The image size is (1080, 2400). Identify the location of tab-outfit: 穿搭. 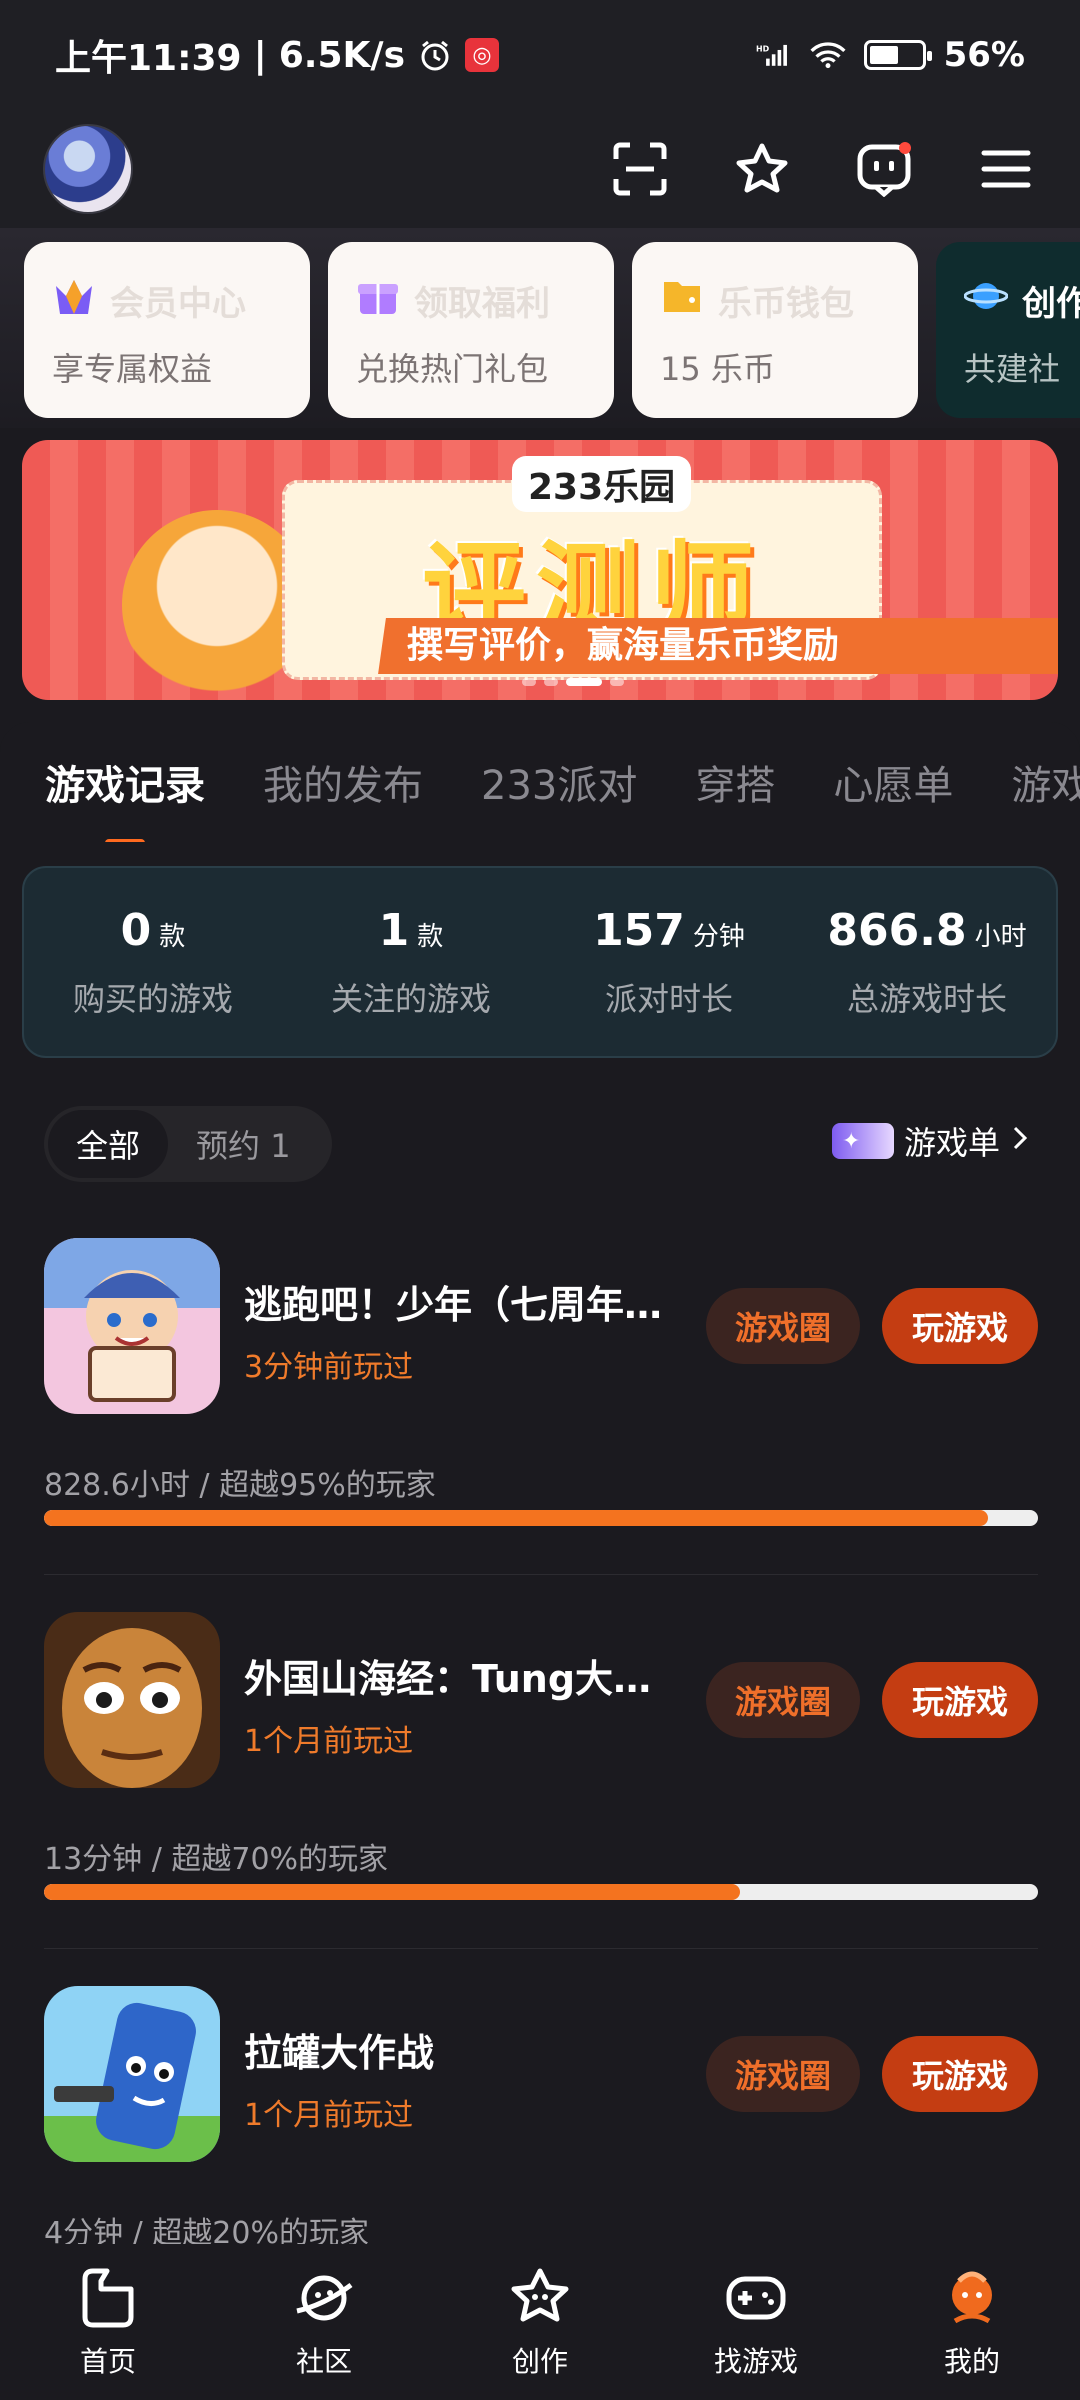
(735, 782).